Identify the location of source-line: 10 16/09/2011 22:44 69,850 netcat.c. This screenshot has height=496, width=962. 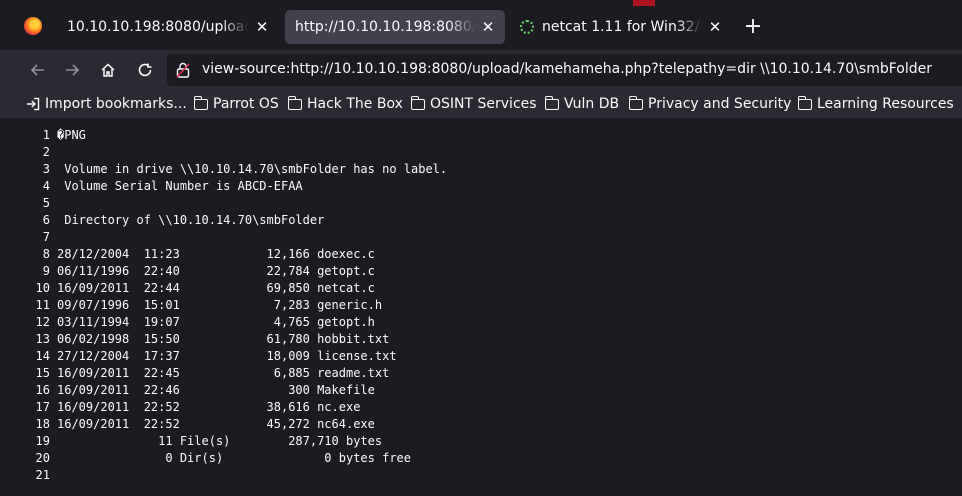
(488, 288).